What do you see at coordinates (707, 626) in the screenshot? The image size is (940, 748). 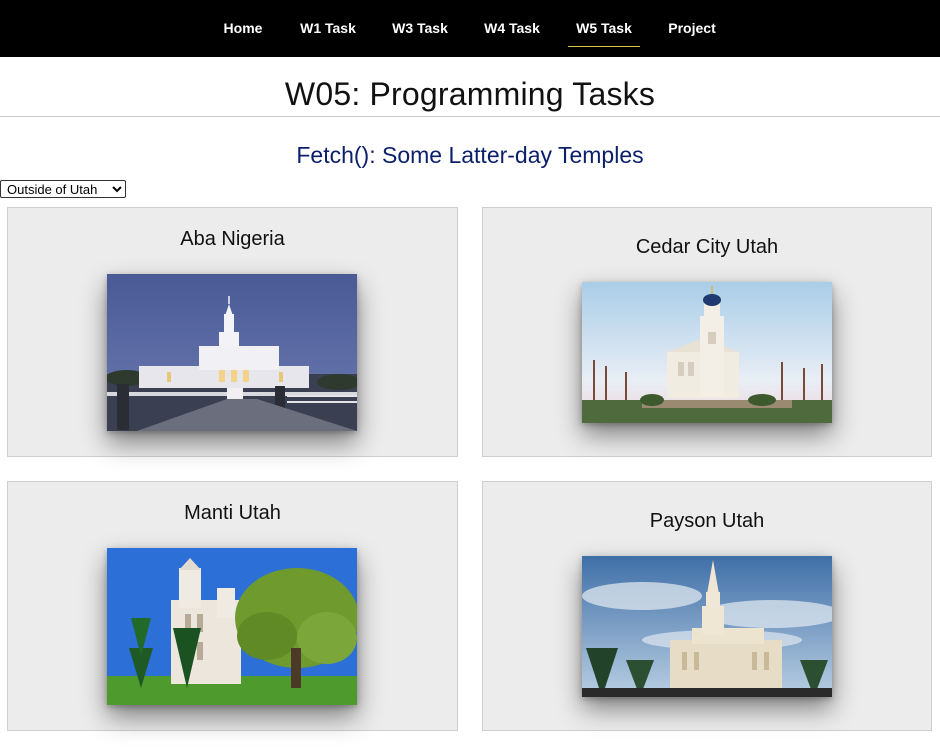 I see `temple-photo-payson` at bounding box center [707, 626].